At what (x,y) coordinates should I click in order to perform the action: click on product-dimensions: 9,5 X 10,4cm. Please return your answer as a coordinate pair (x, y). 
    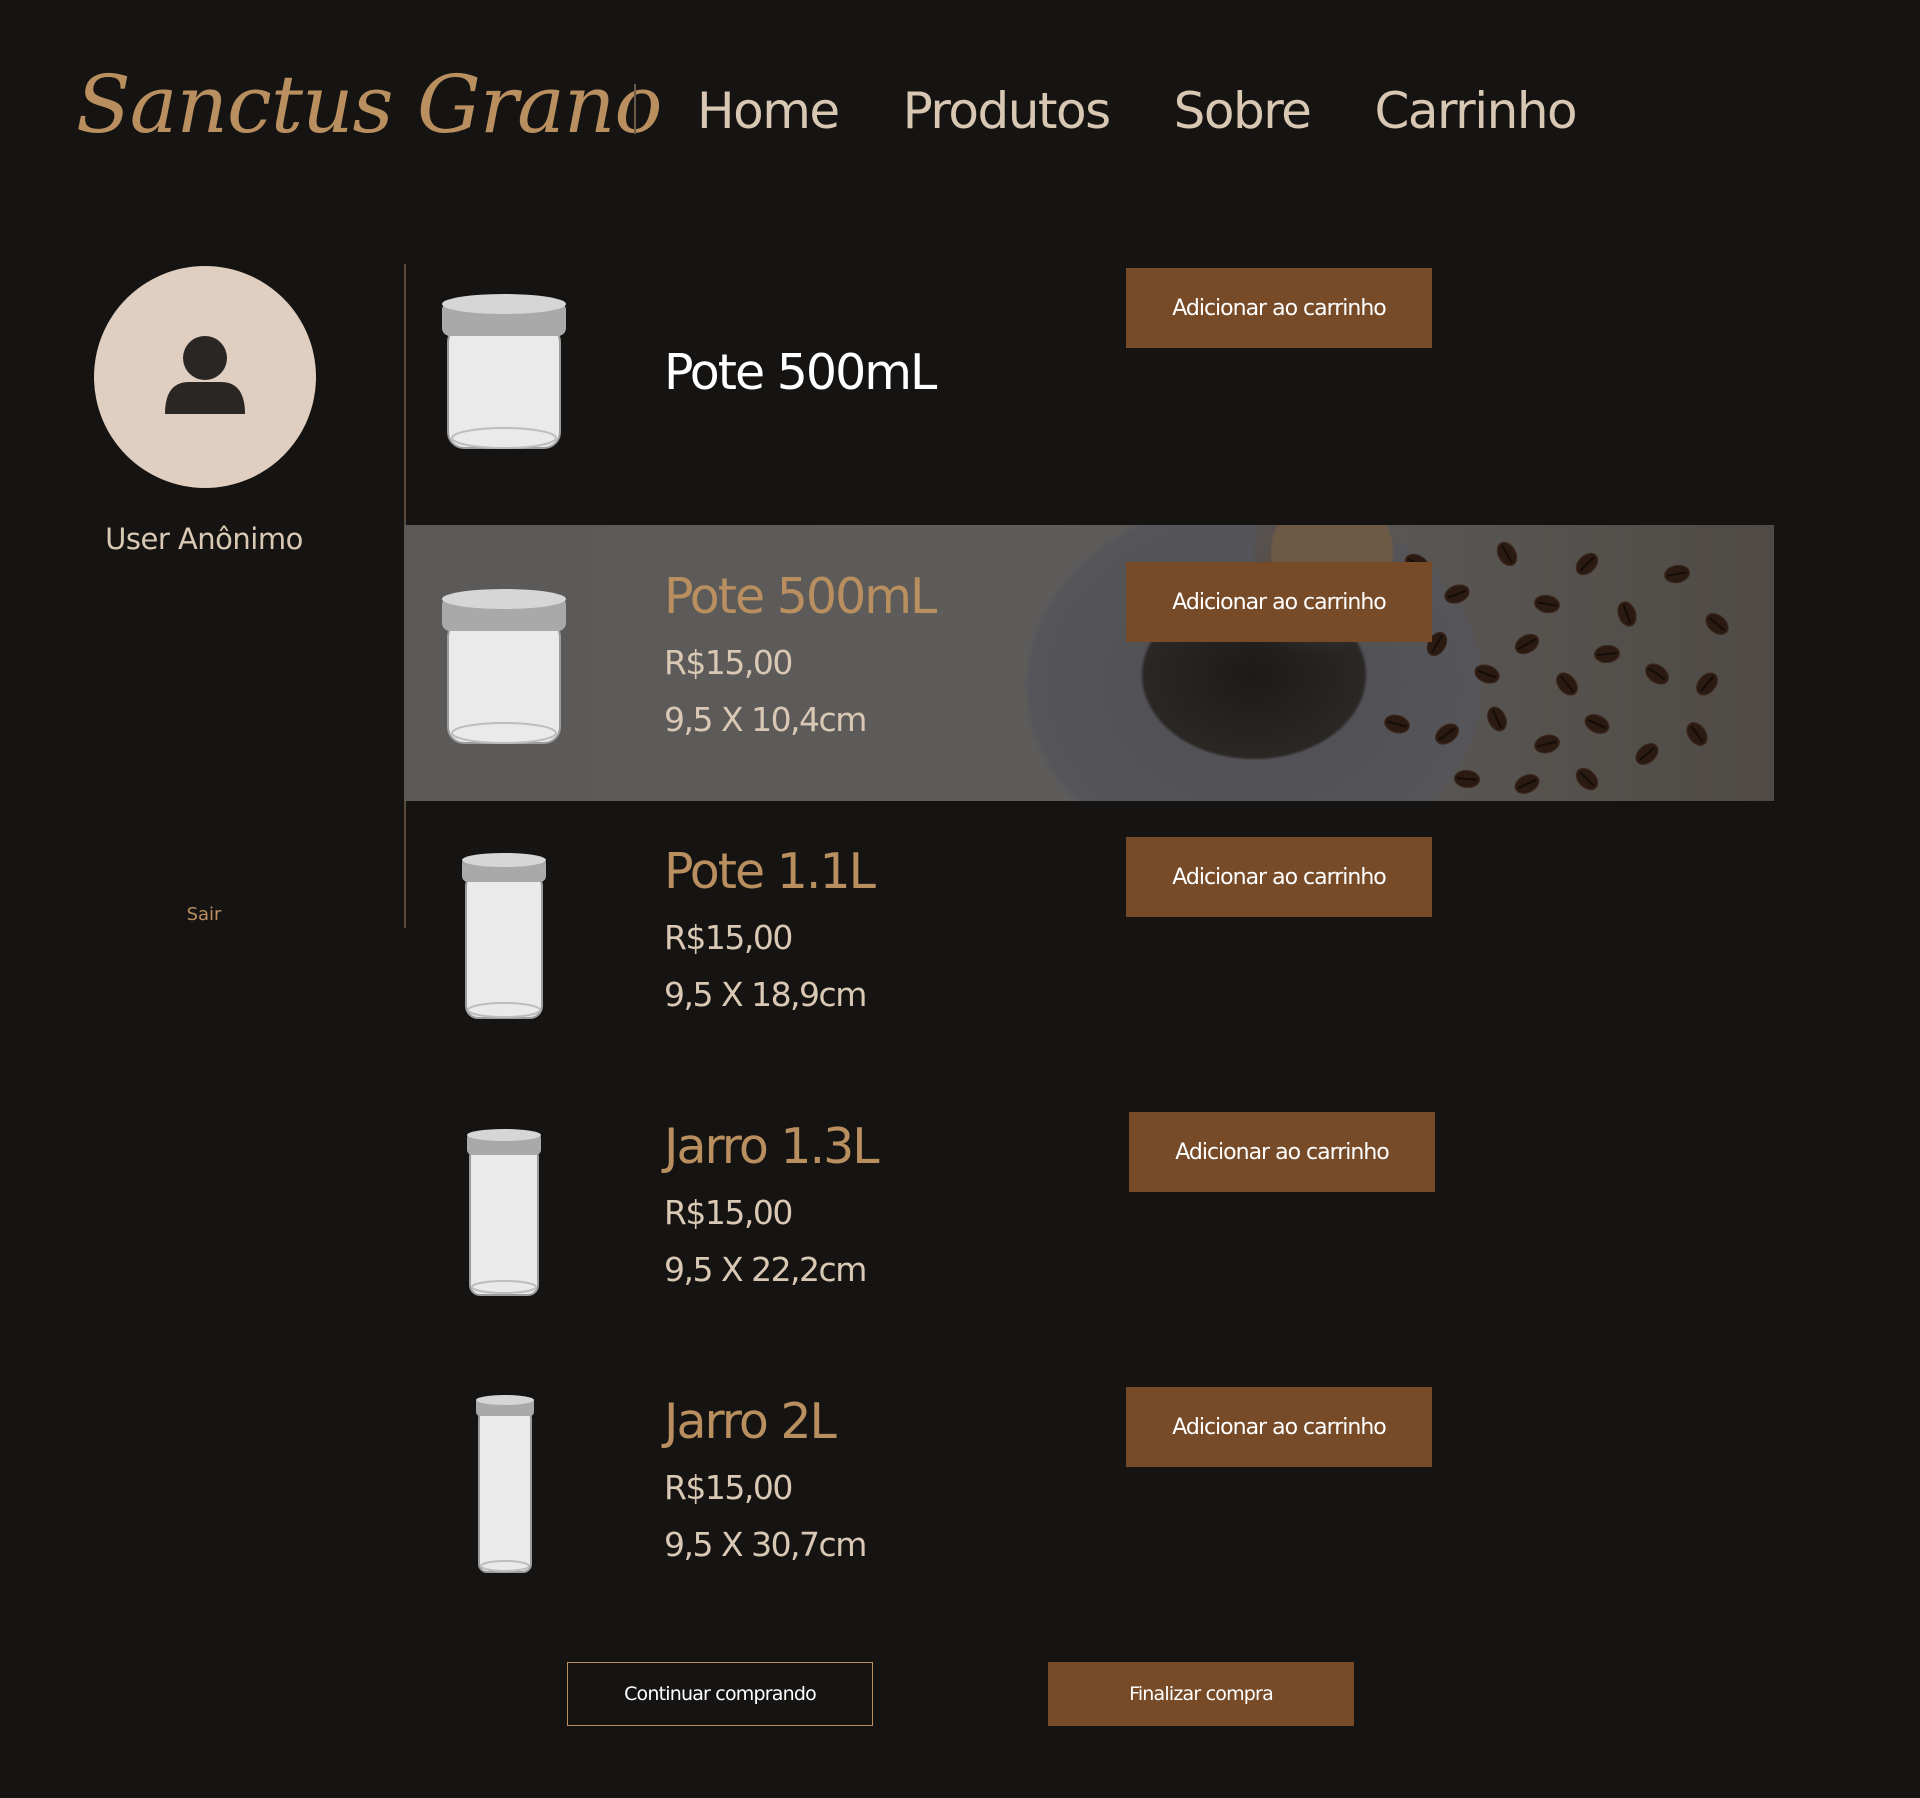
    Looking at the image, I should click on (765, 719).